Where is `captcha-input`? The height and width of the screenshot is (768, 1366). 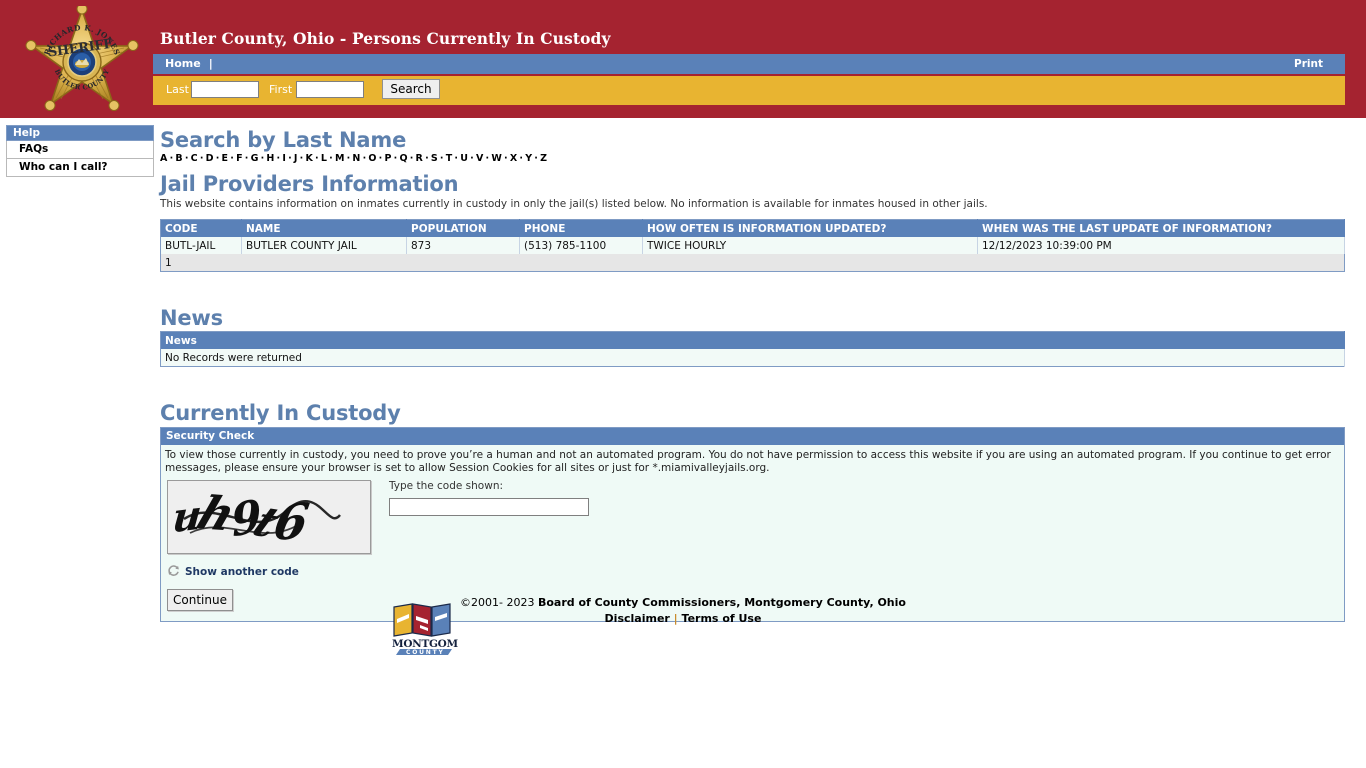
captcha-input is located at coordinates (489, 506).